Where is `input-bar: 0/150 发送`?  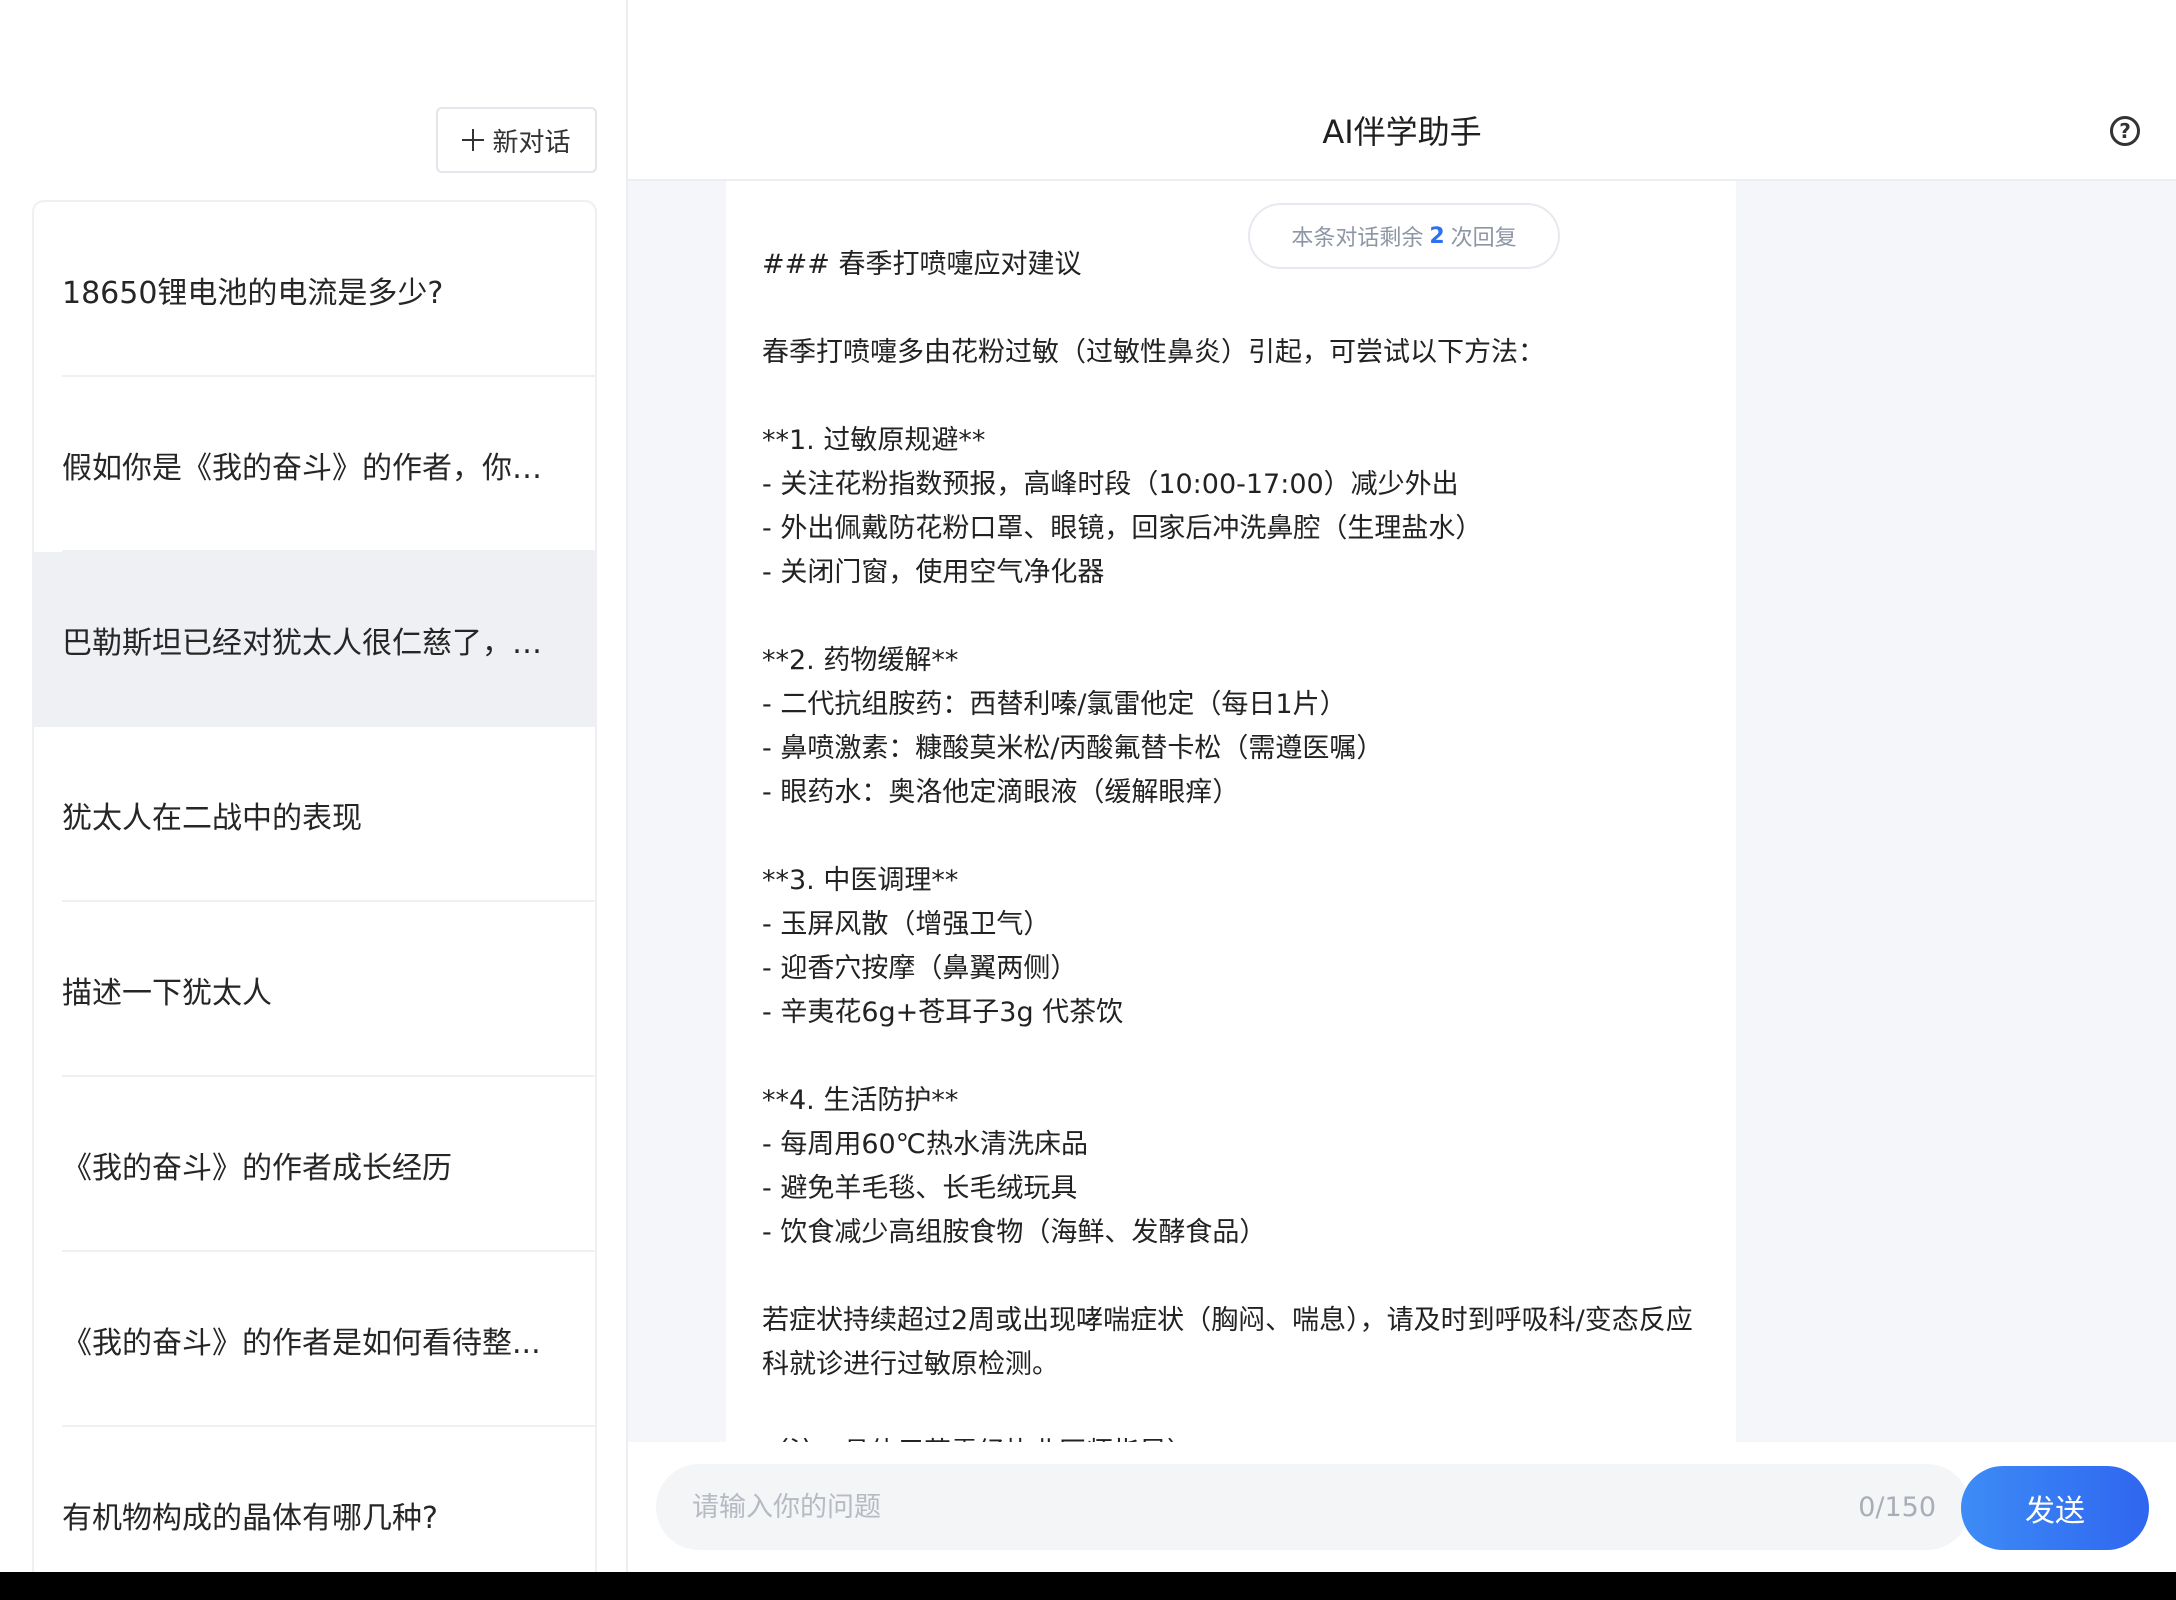 input-bar: 0/150 发送 is located at coordinates (1402, 1507).